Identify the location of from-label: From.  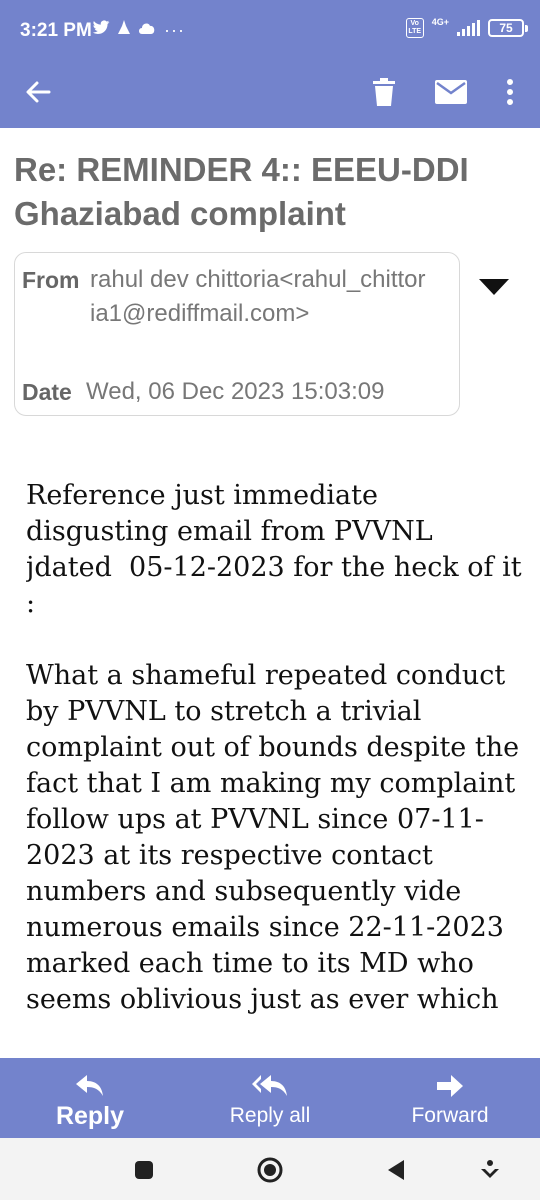
(51, 280).